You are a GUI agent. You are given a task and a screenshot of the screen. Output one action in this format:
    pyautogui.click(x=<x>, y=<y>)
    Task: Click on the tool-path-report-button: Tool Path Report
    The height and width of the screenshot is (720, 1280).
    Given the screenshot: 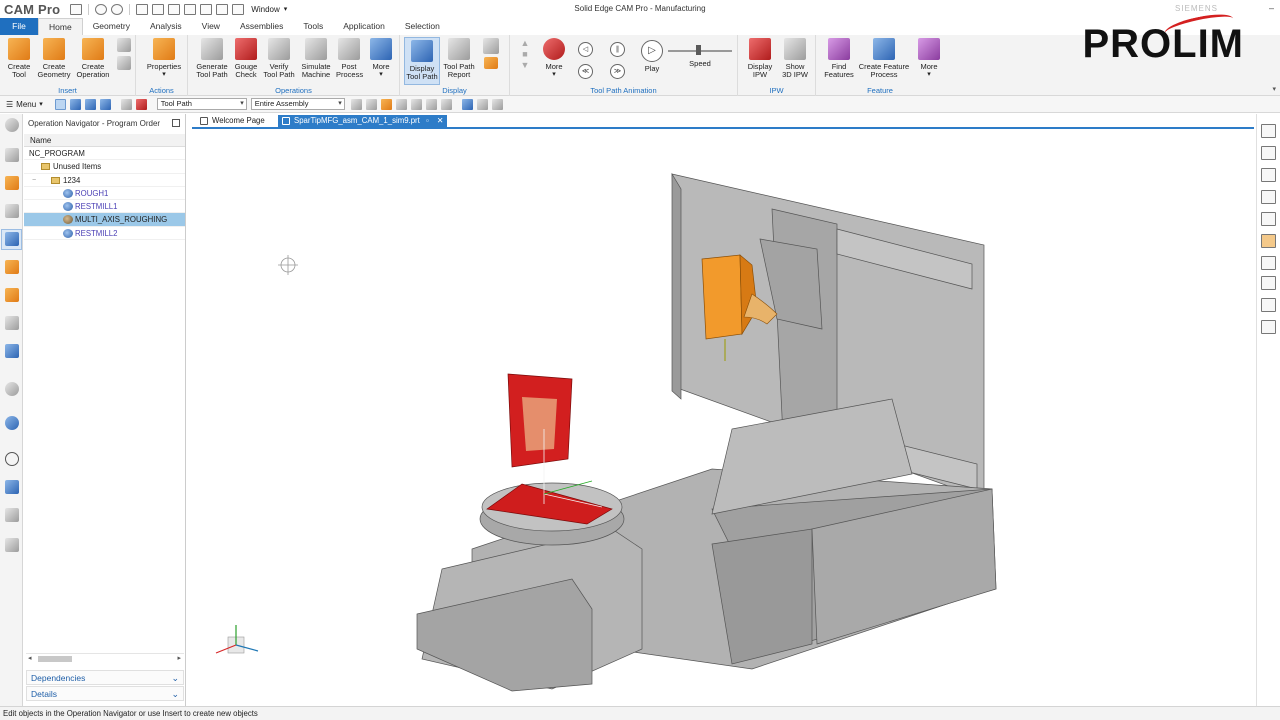 What is the action you would take?
    pyautogui.click(x=459, y=58)
    